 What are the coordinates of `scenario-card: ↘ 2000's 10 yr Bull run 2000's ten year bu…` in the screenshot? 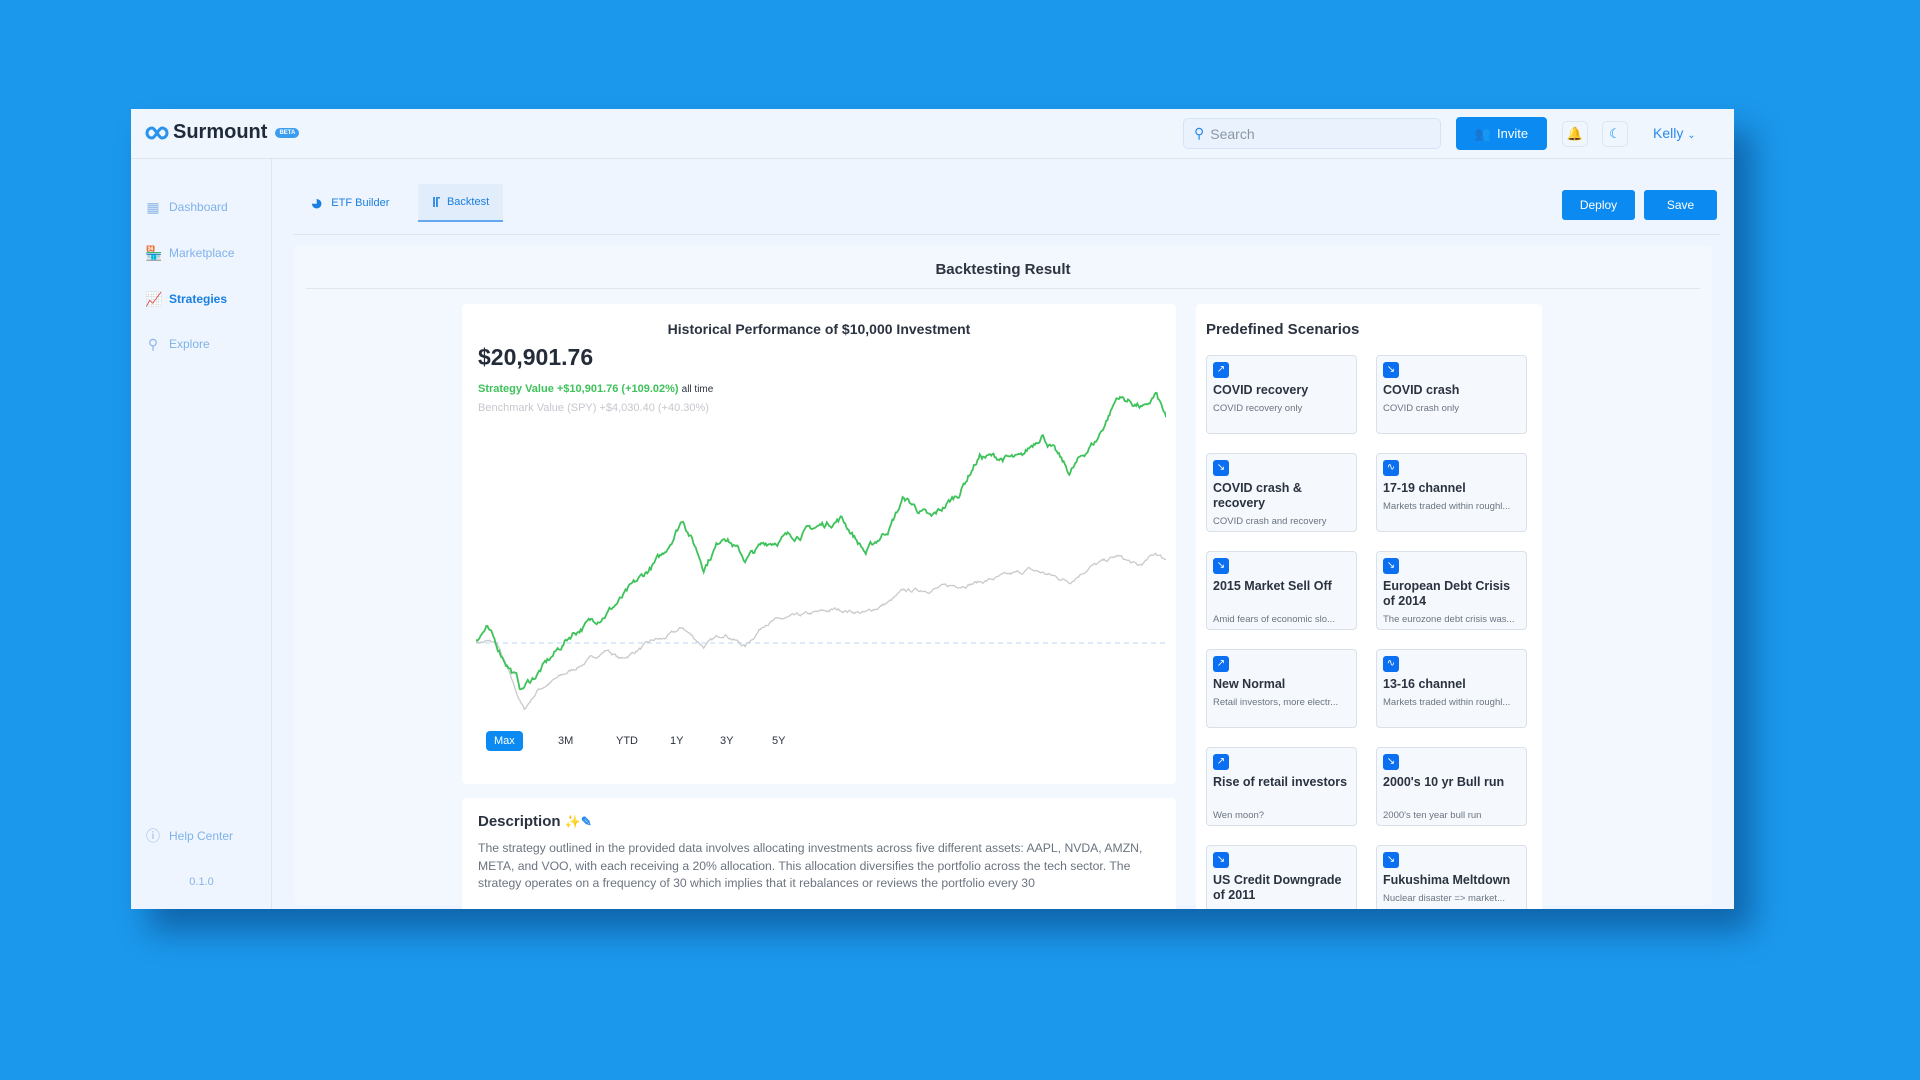 It's located at (1451, 786).